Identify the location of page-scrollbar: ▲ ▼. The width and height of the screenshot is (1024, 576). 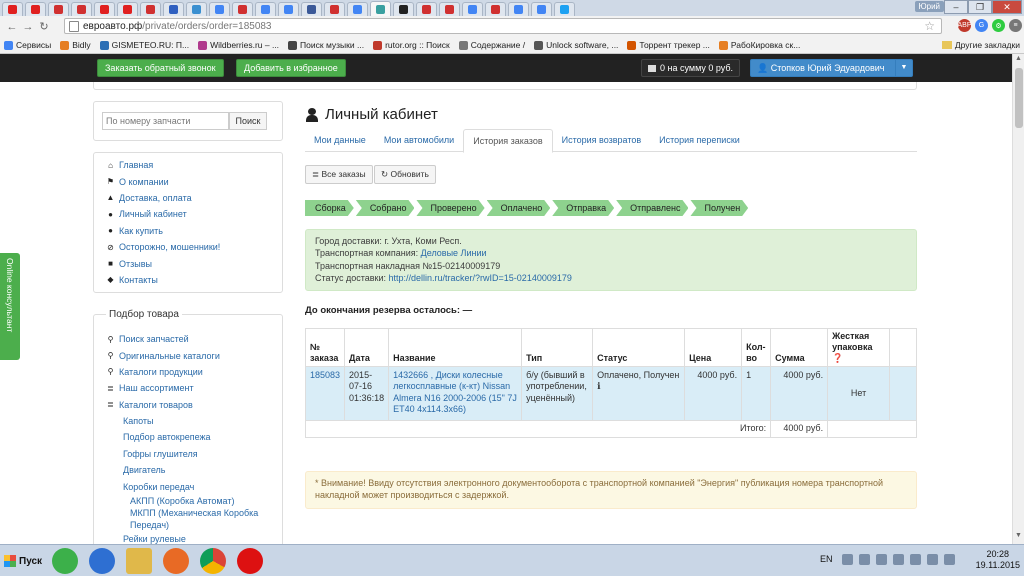
(1018, 299).